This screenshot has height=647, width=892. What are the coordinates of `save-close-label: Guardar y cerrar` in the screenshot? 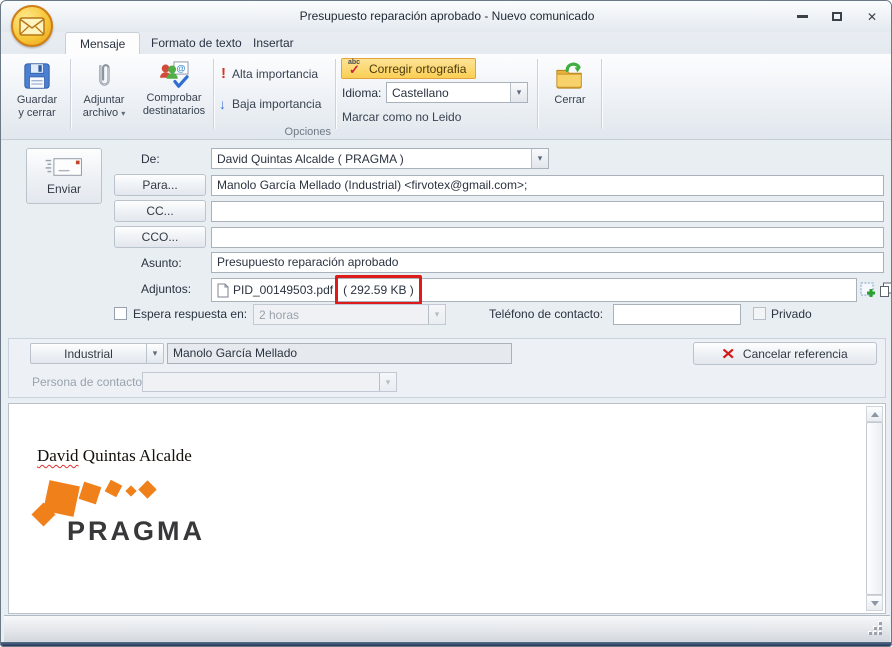 It's located at (37, 106).